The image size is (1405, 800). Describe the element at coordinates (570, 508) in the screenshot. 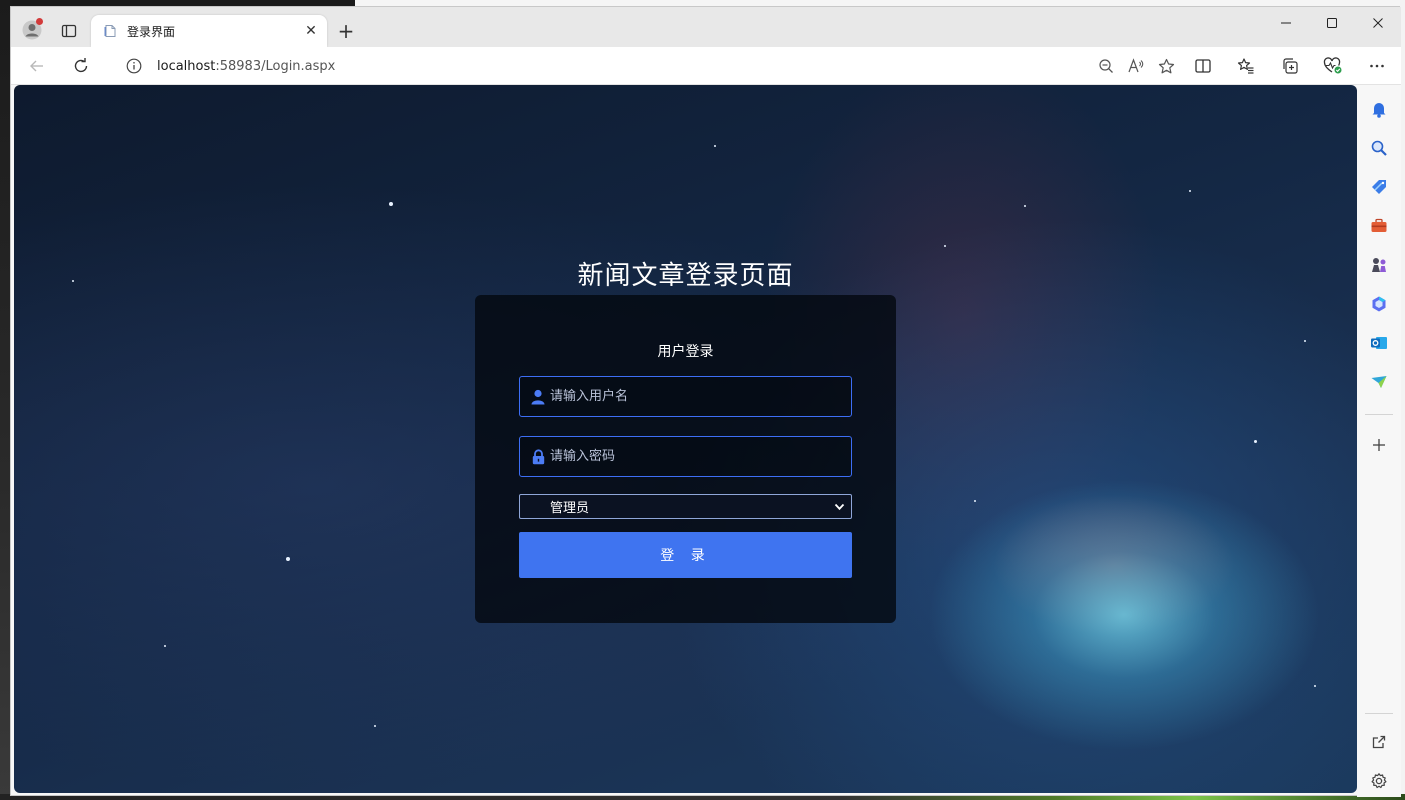

I see `role-select-value: 管理员` at that location.